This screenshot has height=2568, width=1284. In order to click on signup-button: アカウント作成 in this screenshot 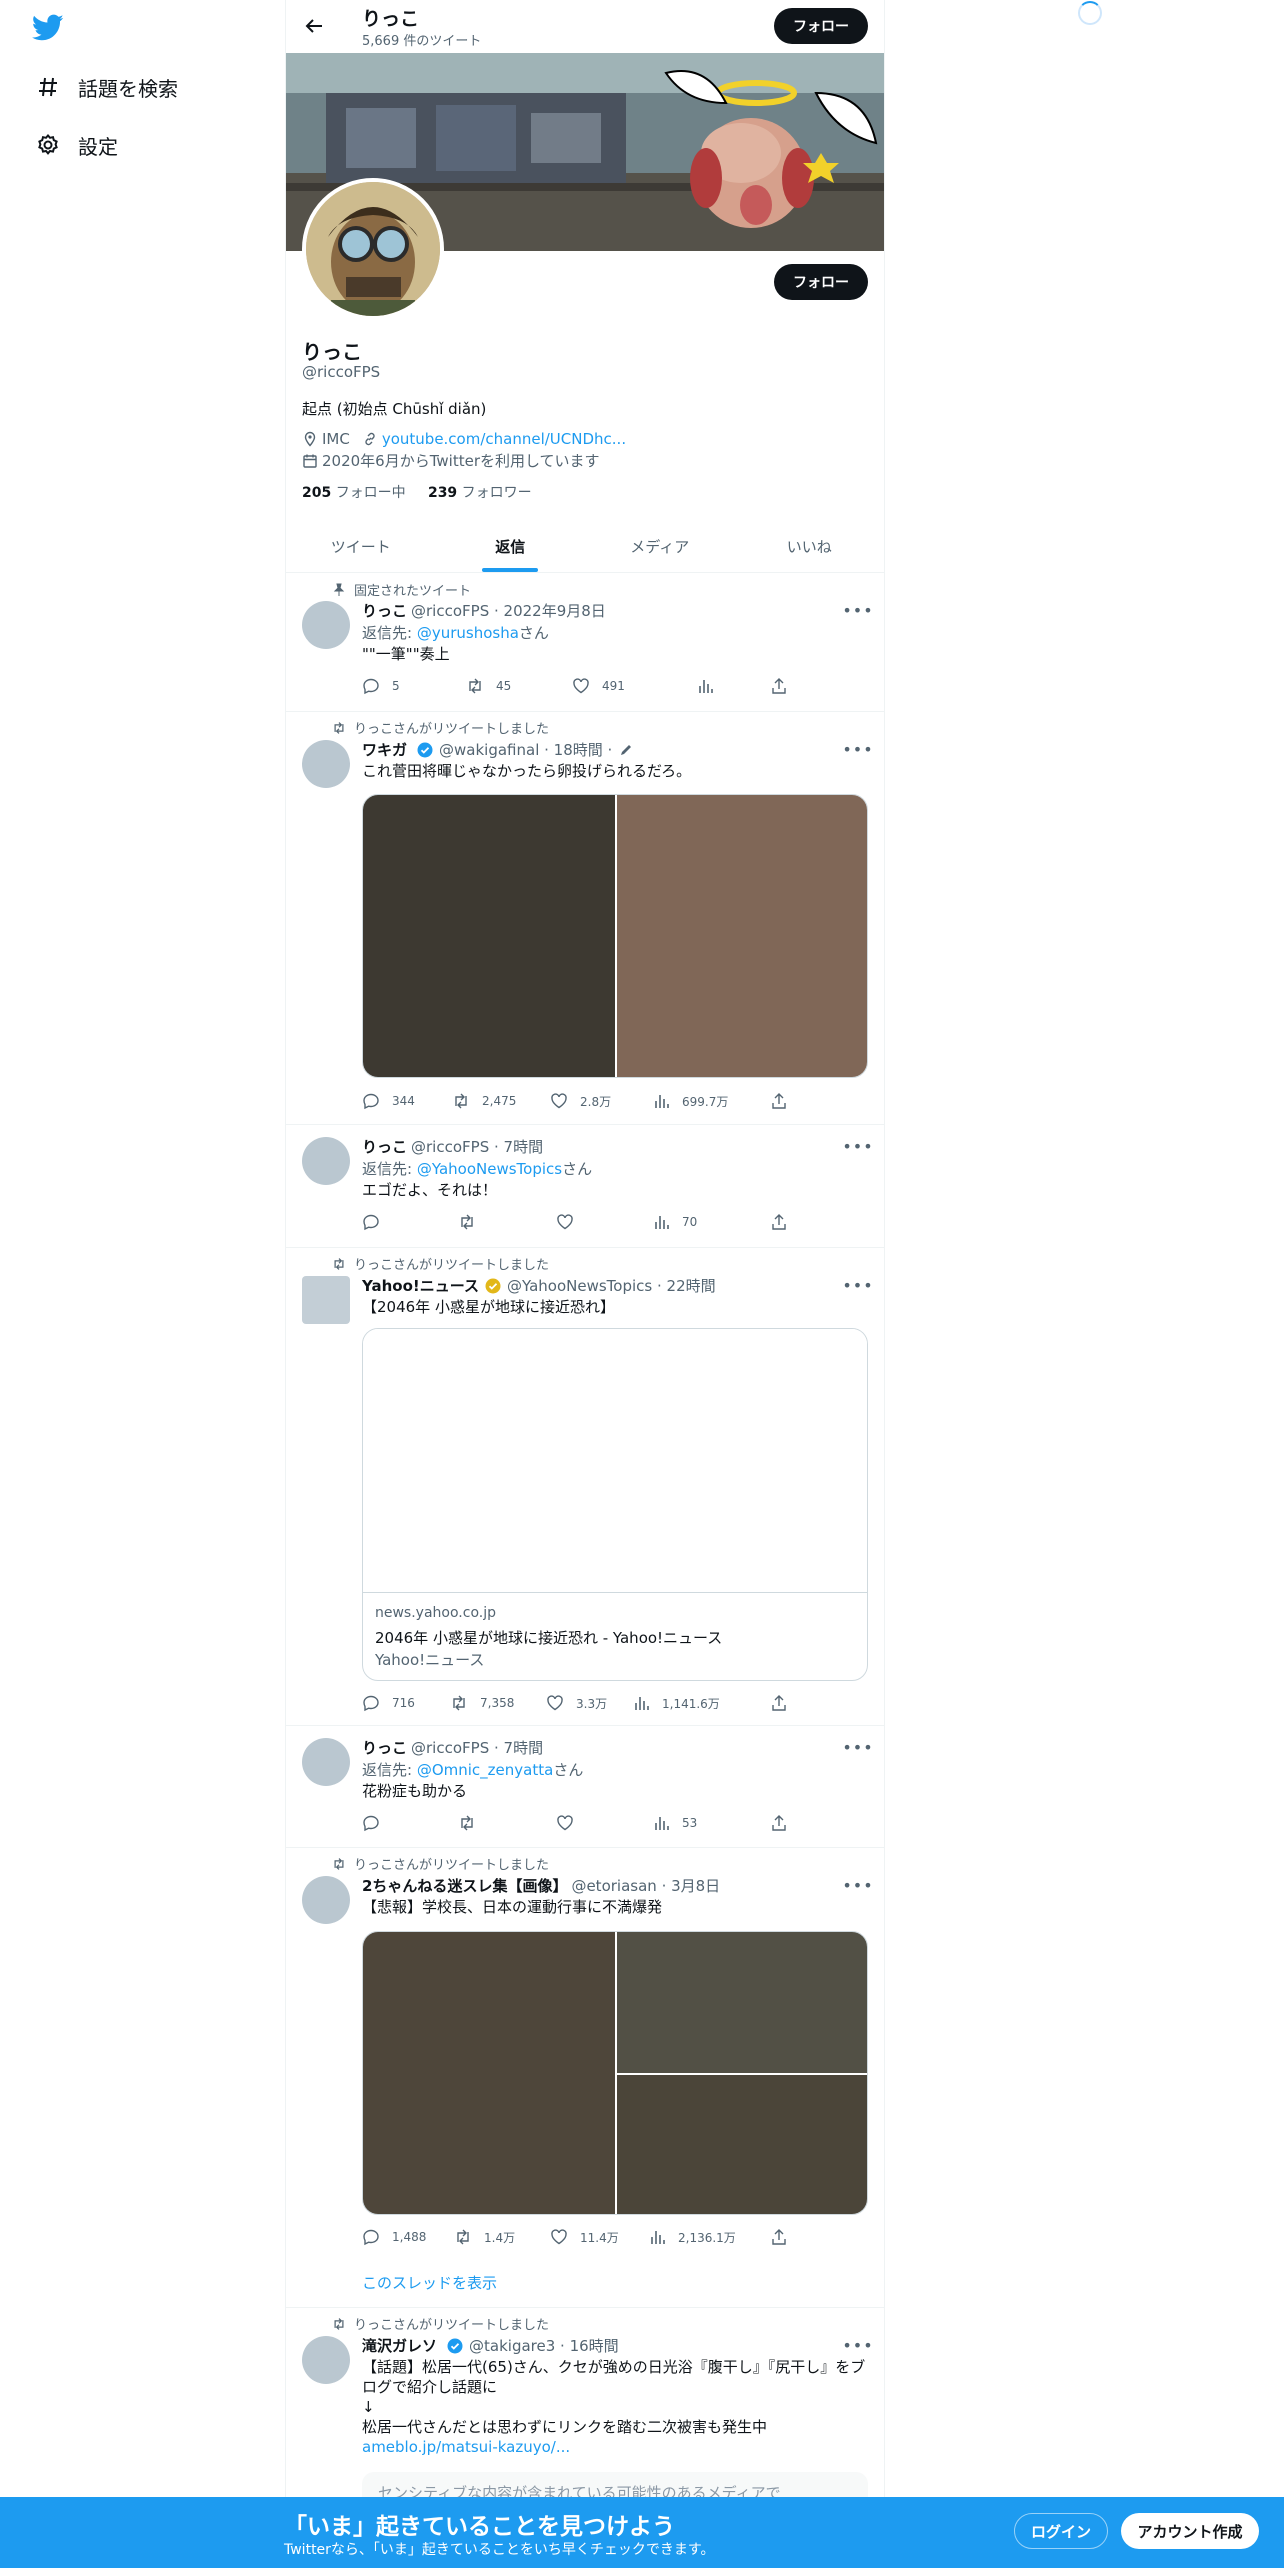, I will do `click(1190, 2531)`.